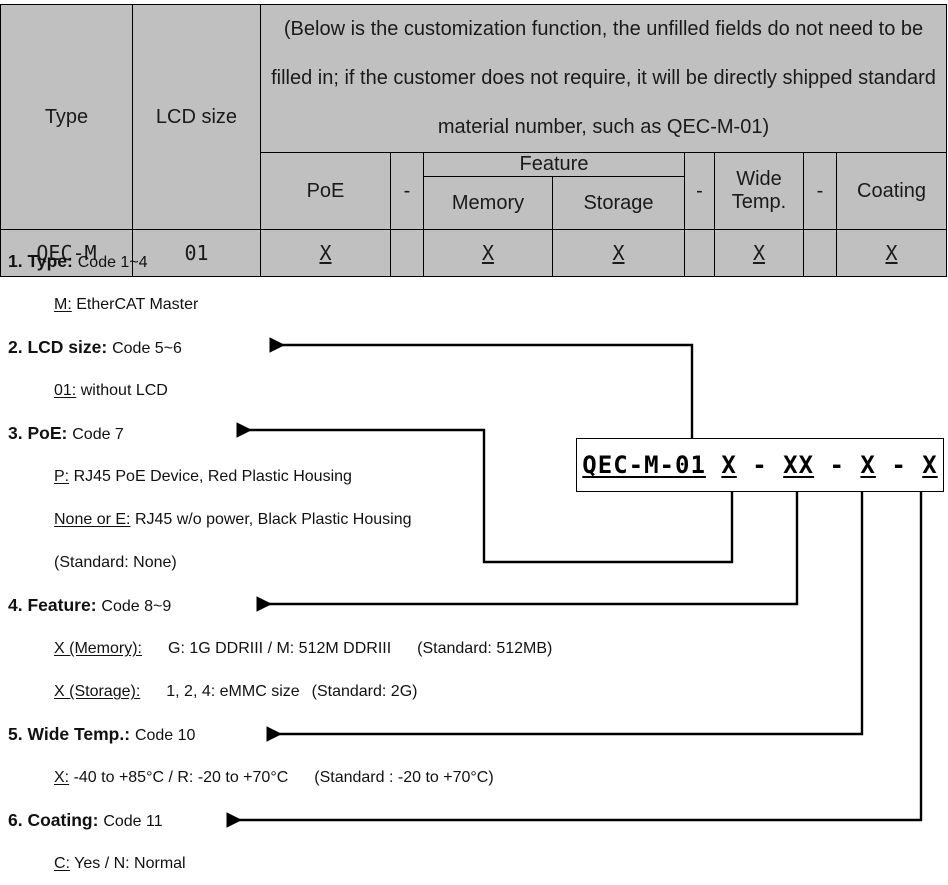 Image resolution: width=948 pixels, height=885 pixels. I want to click on part-number-box: QEC-M-01 X - XX - X - X, so click(760, 465).